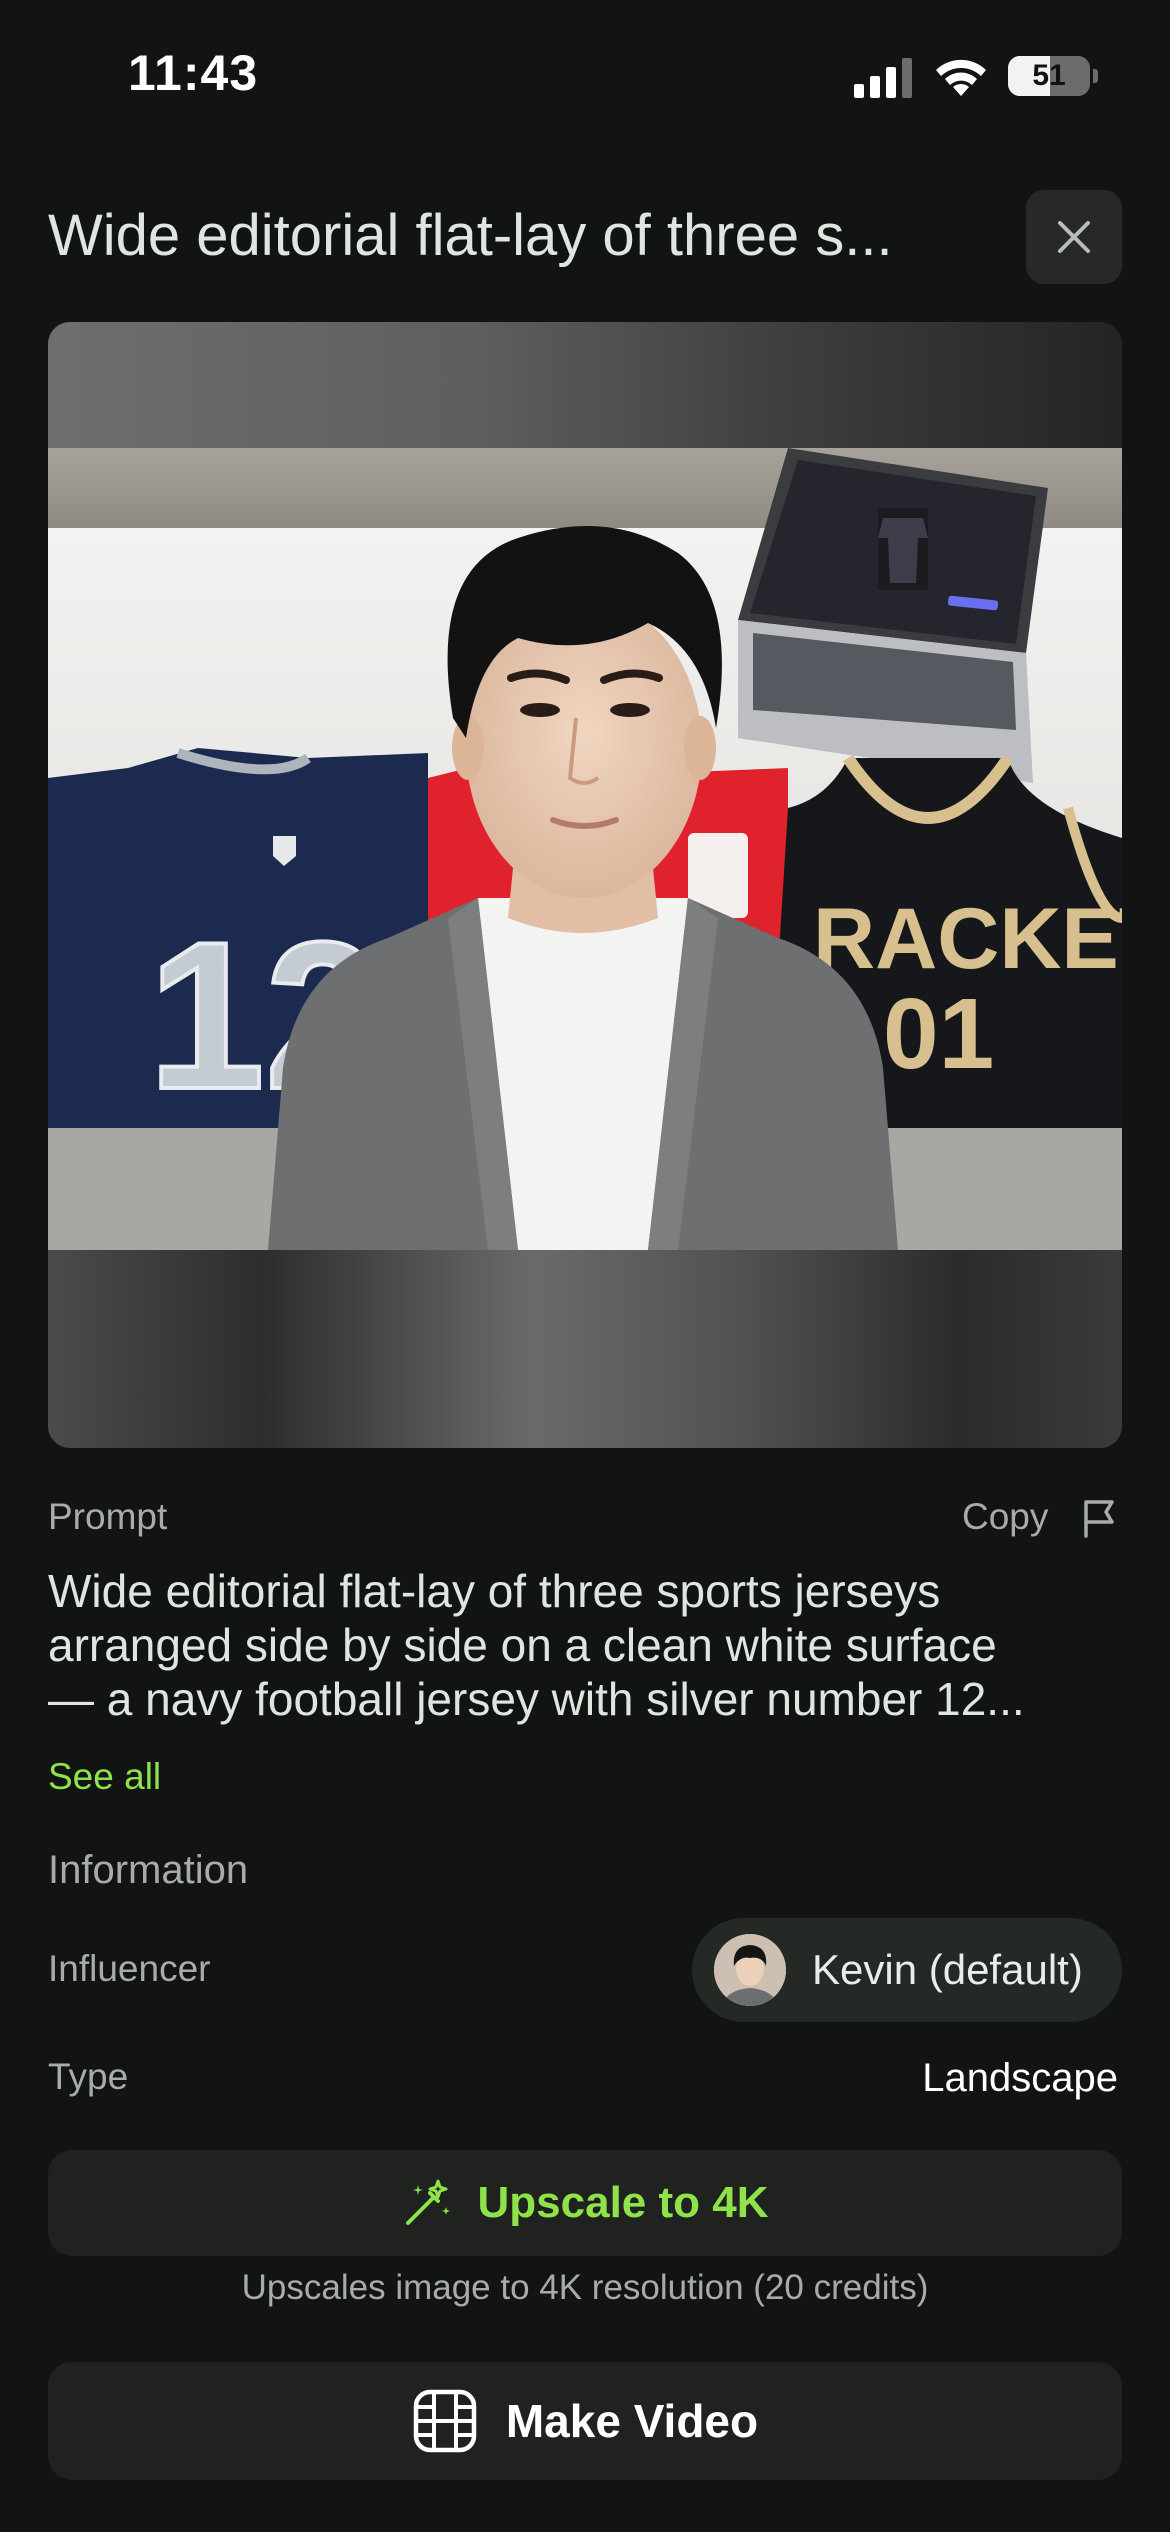  I want to click on battery-cap, so click(1095, 76).